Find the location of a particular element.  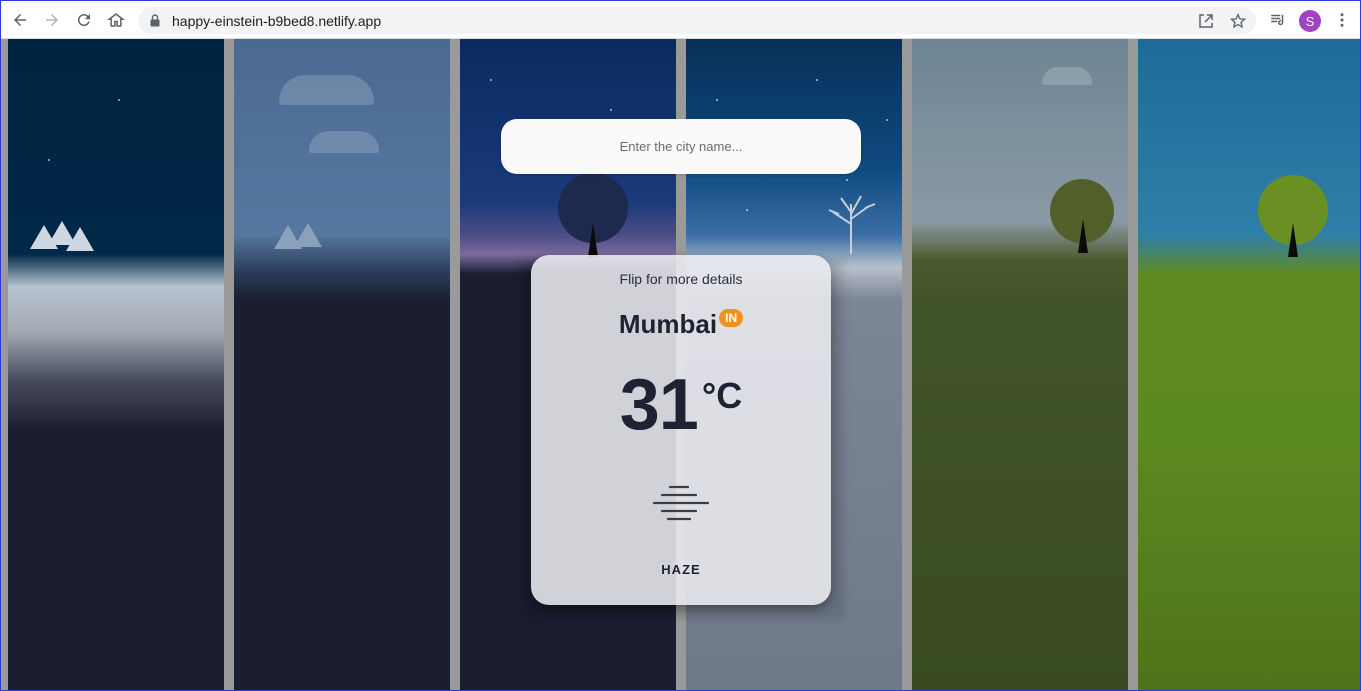

star-icon is located at coordinates (1238, 21).